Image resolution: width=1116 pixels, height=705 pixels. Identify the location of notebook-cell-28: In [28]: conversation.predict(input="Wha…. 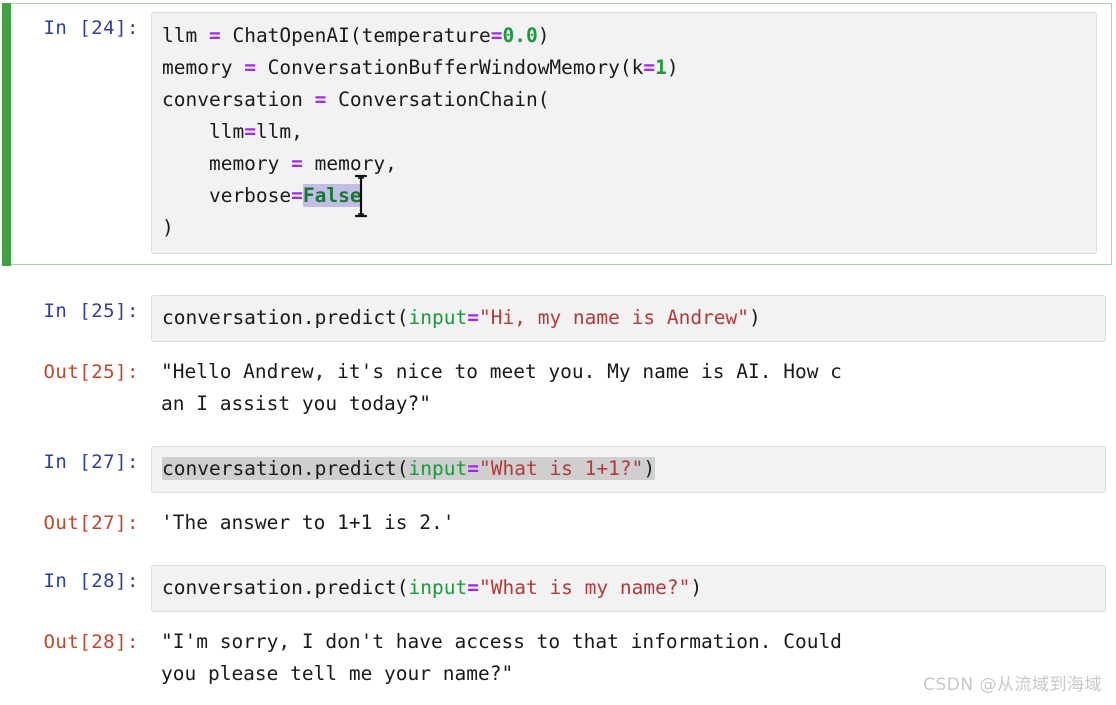
(558, 588).